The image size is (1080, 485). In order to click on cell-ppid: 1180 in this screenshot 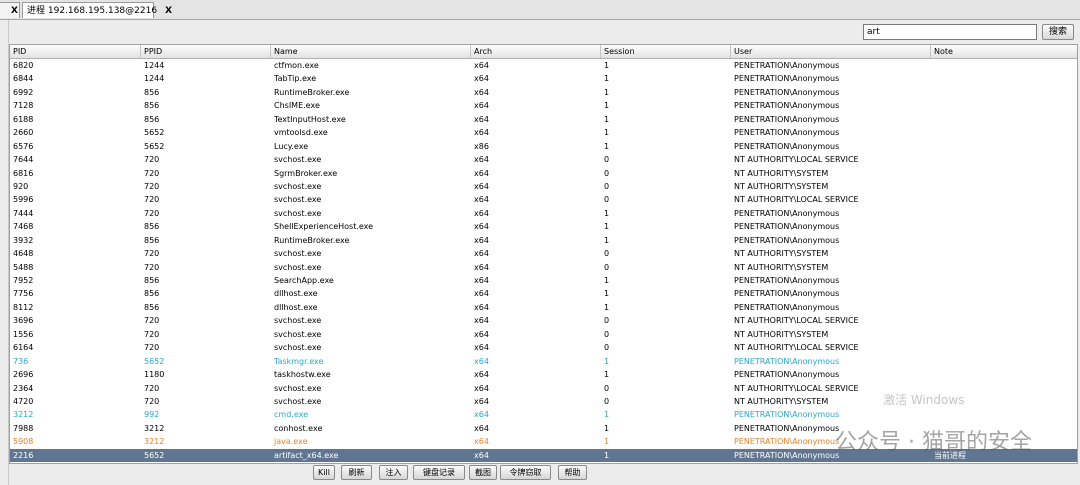, I will do `click(154, 375)`.